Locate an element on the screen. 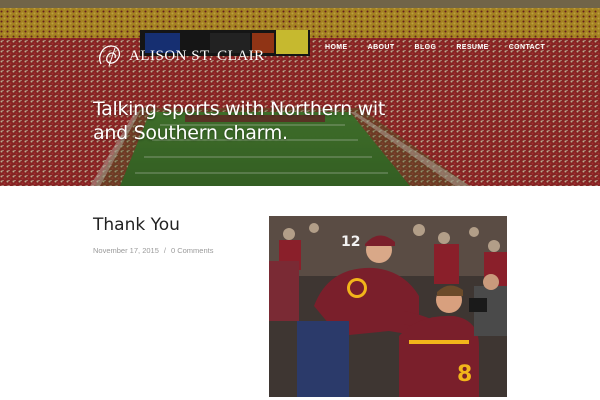 The width and height of the screenshot is (600, 400). post-comments-link: 0 Comments is located at coordinates (192, 250).